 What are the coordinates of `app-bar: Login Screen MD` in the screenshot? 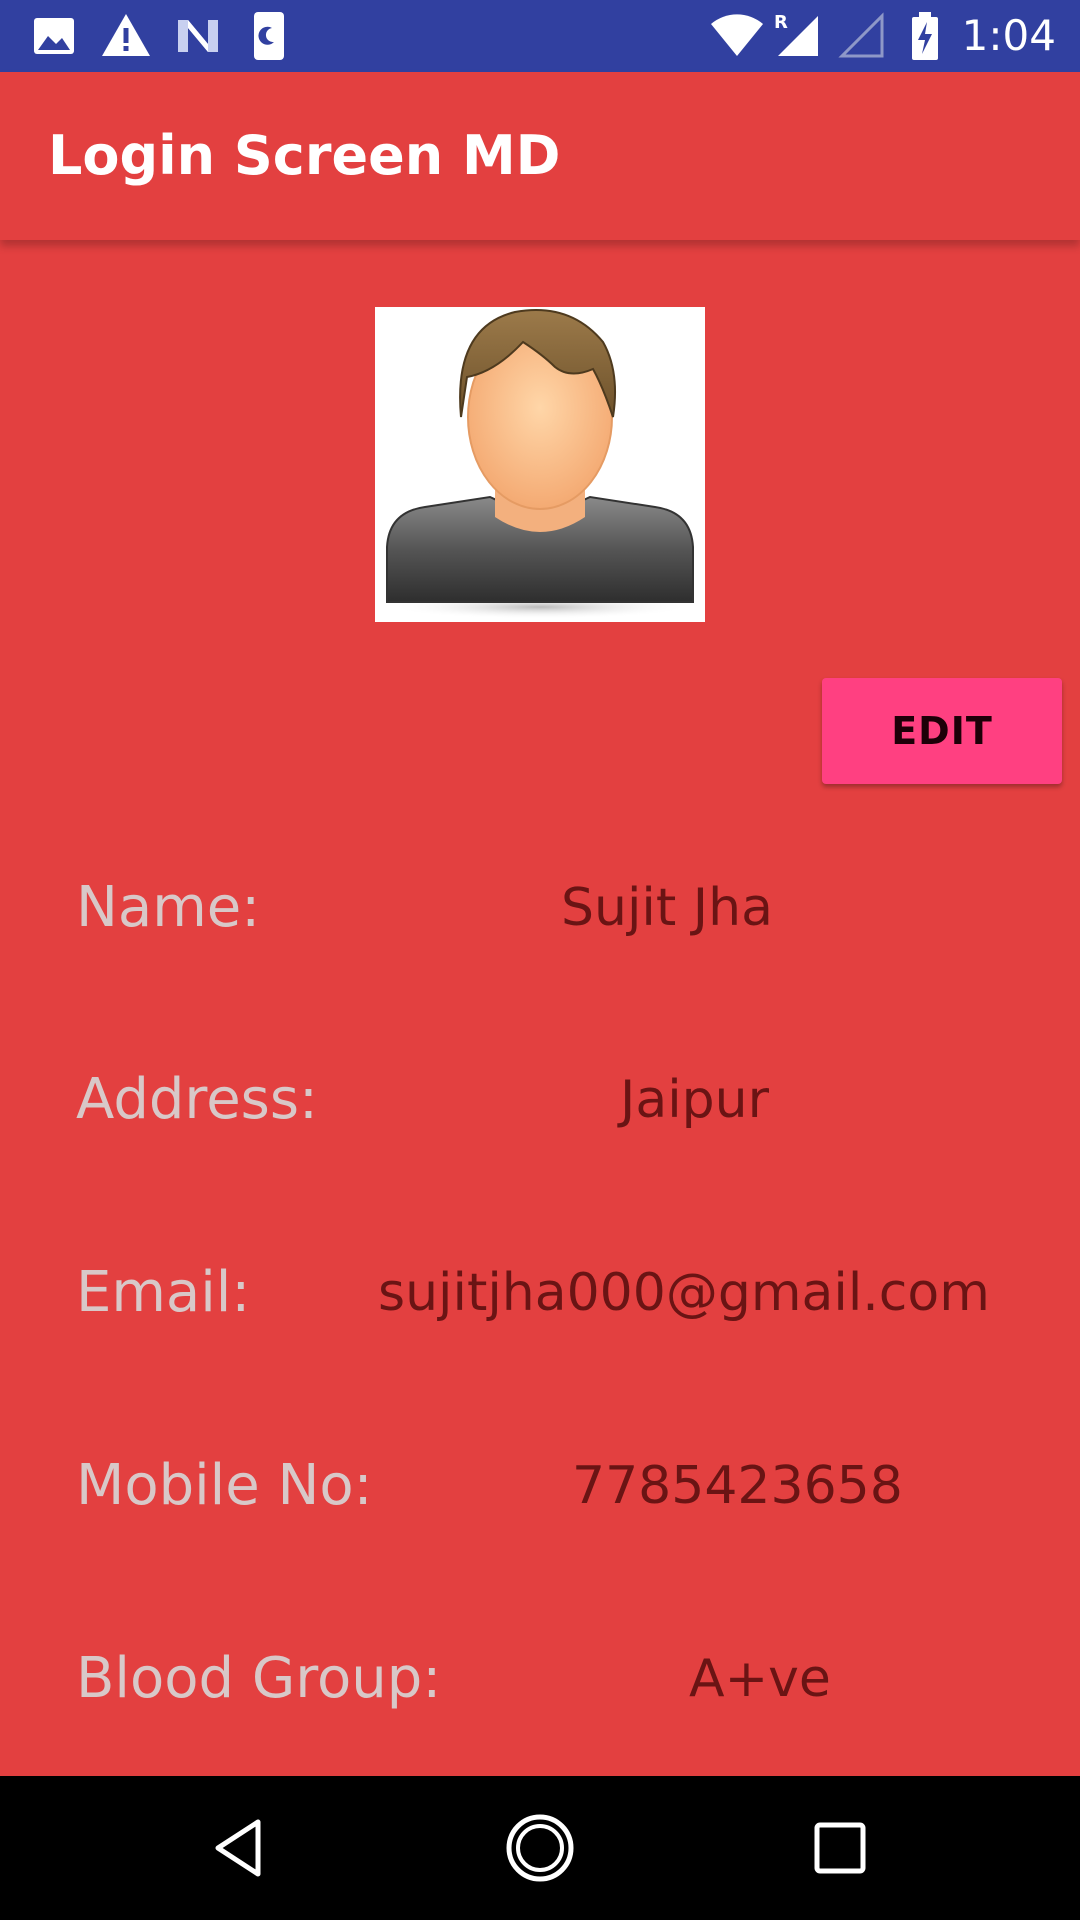 It's located at (540, 156).